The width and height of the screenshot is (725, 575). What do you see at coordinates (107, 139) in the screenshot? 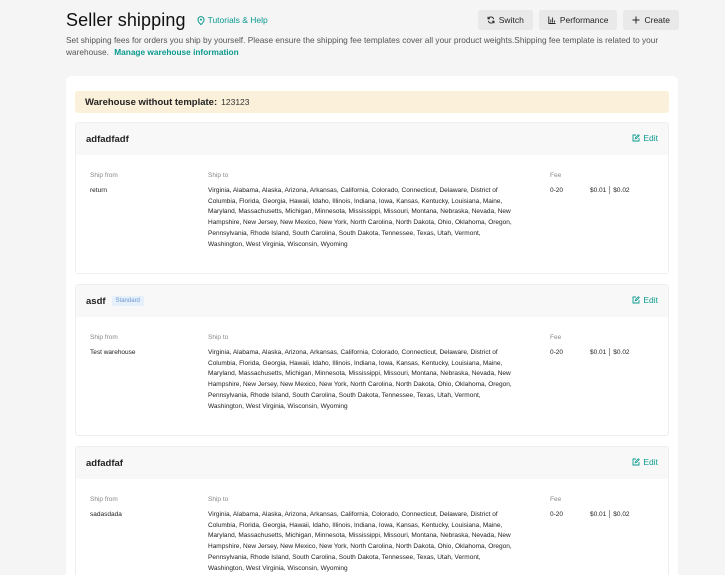
I see `template-name: adfadfadf` at bounding box center [107, 139].